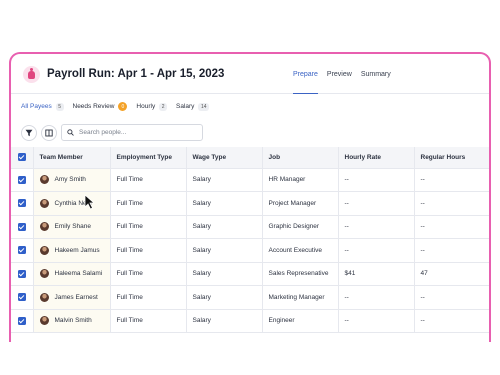 Image resolution: width=500 pixels, height=375 pixels. I want to click on columns-icon, so click(49, 132).